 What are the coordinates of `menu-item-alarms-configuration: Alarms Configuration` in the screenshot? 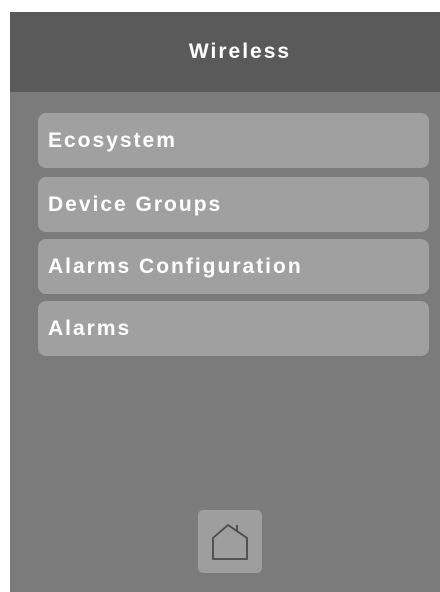 It's located at (233, 266).